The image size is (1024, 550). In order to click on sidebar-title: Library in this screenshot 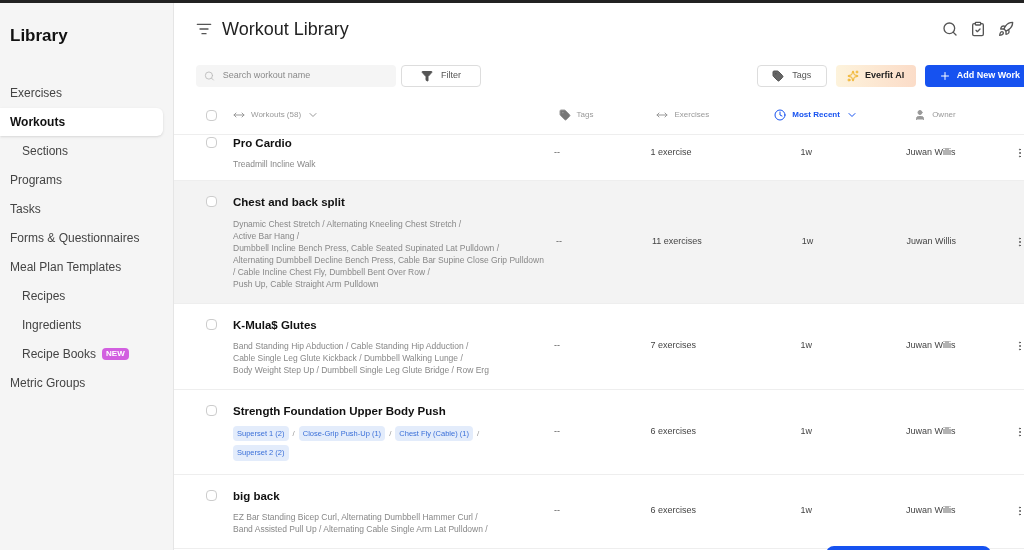, I will do `click(39, 36)`.